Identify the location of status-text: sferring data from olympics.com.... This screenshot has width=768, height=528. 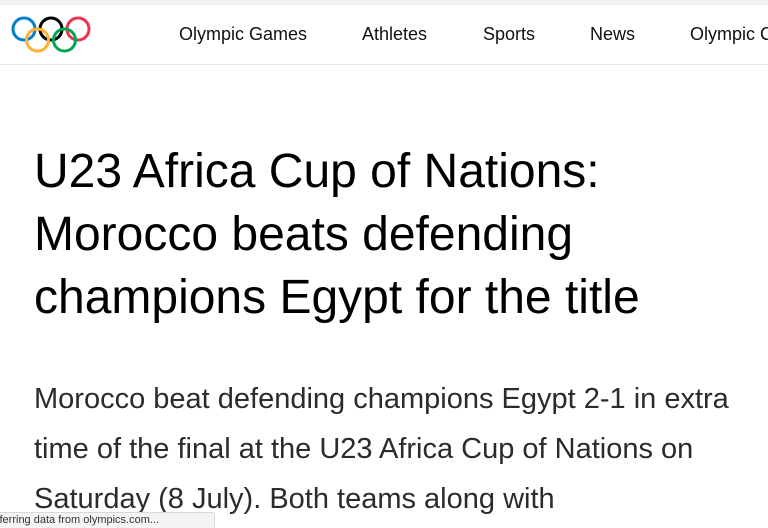
(80, 520).